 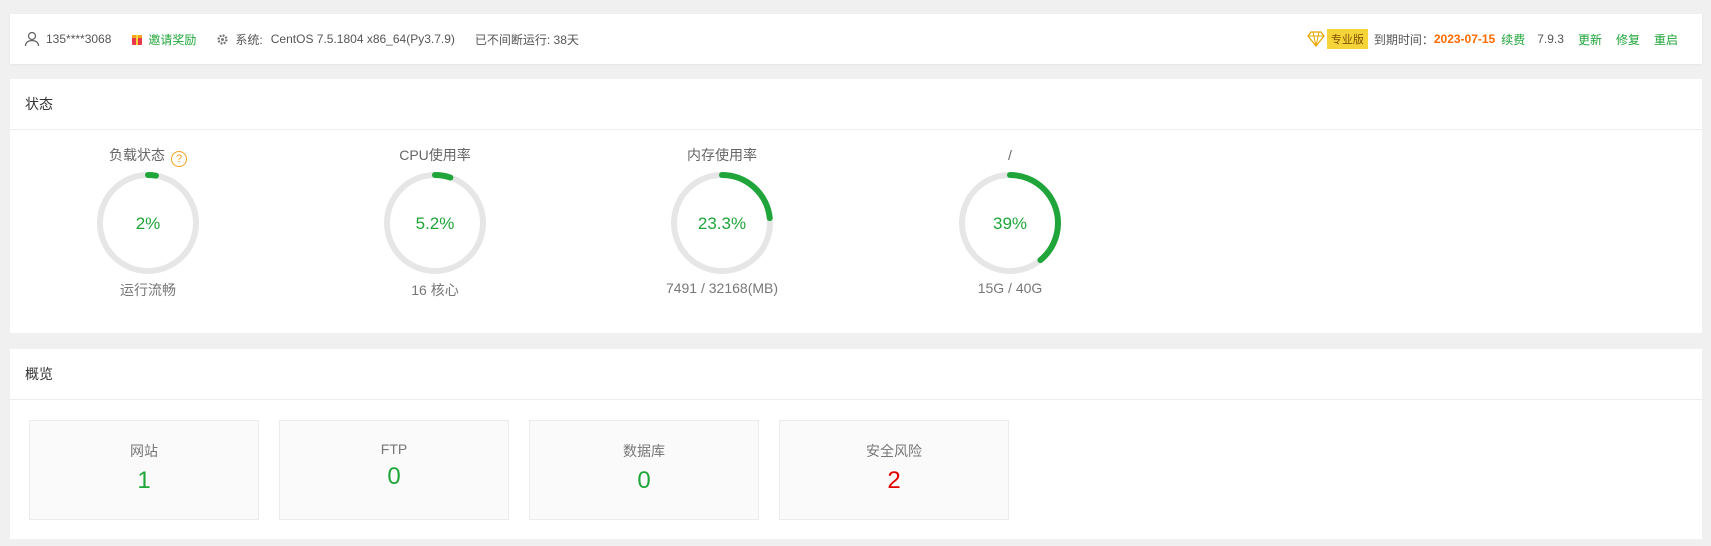 I want to click on diamond-icon, so click(x=1316, y=39).